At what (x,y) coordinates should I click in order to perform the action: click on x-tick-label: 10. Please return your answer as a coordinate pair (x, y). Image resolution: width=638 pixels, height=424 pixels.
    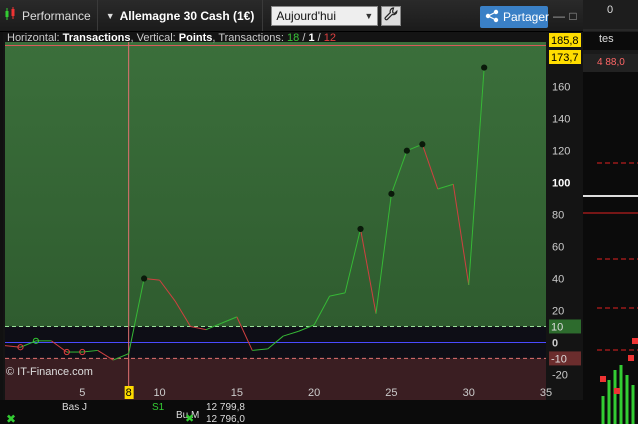
    Looking at the image, I should click on (159, 393).